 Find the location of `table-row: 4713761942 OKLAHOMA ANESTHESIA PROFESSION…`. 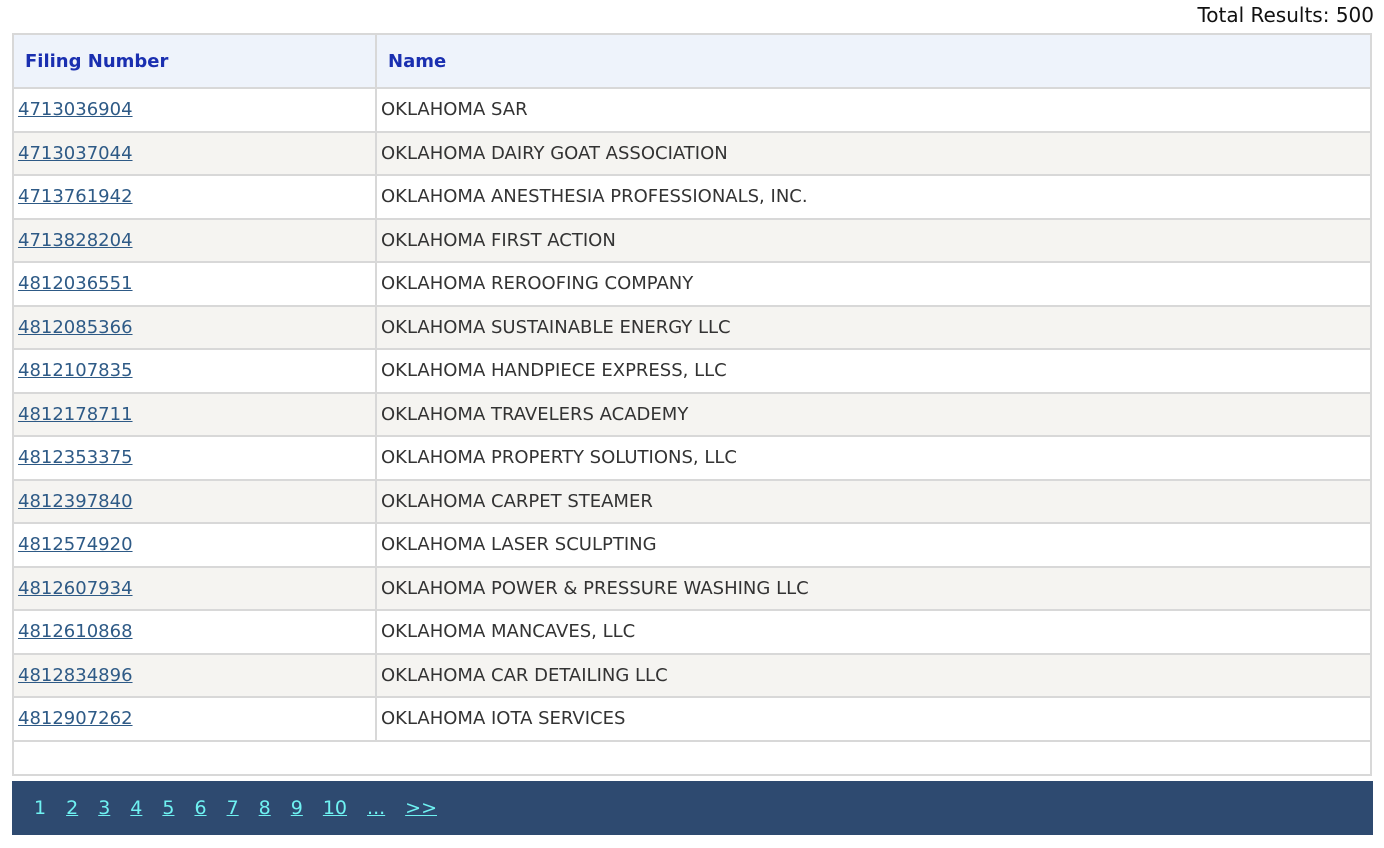

table-row: 4713761942 OKLAHOMA ANESTHESIA PROFESSION… is located at coordinates (692, 197).